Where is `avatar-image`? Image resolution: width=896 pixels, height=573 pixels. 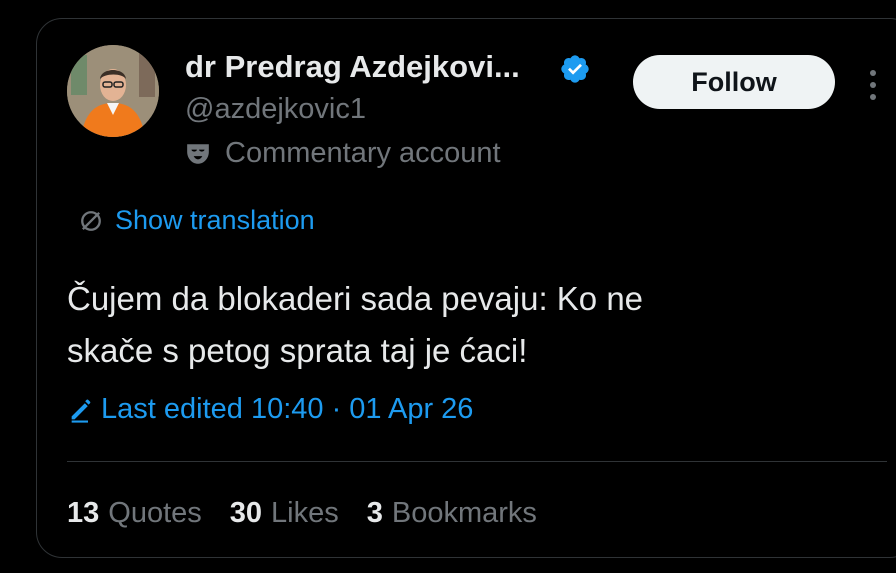
avatar-image is located at coordinates (113, 91).